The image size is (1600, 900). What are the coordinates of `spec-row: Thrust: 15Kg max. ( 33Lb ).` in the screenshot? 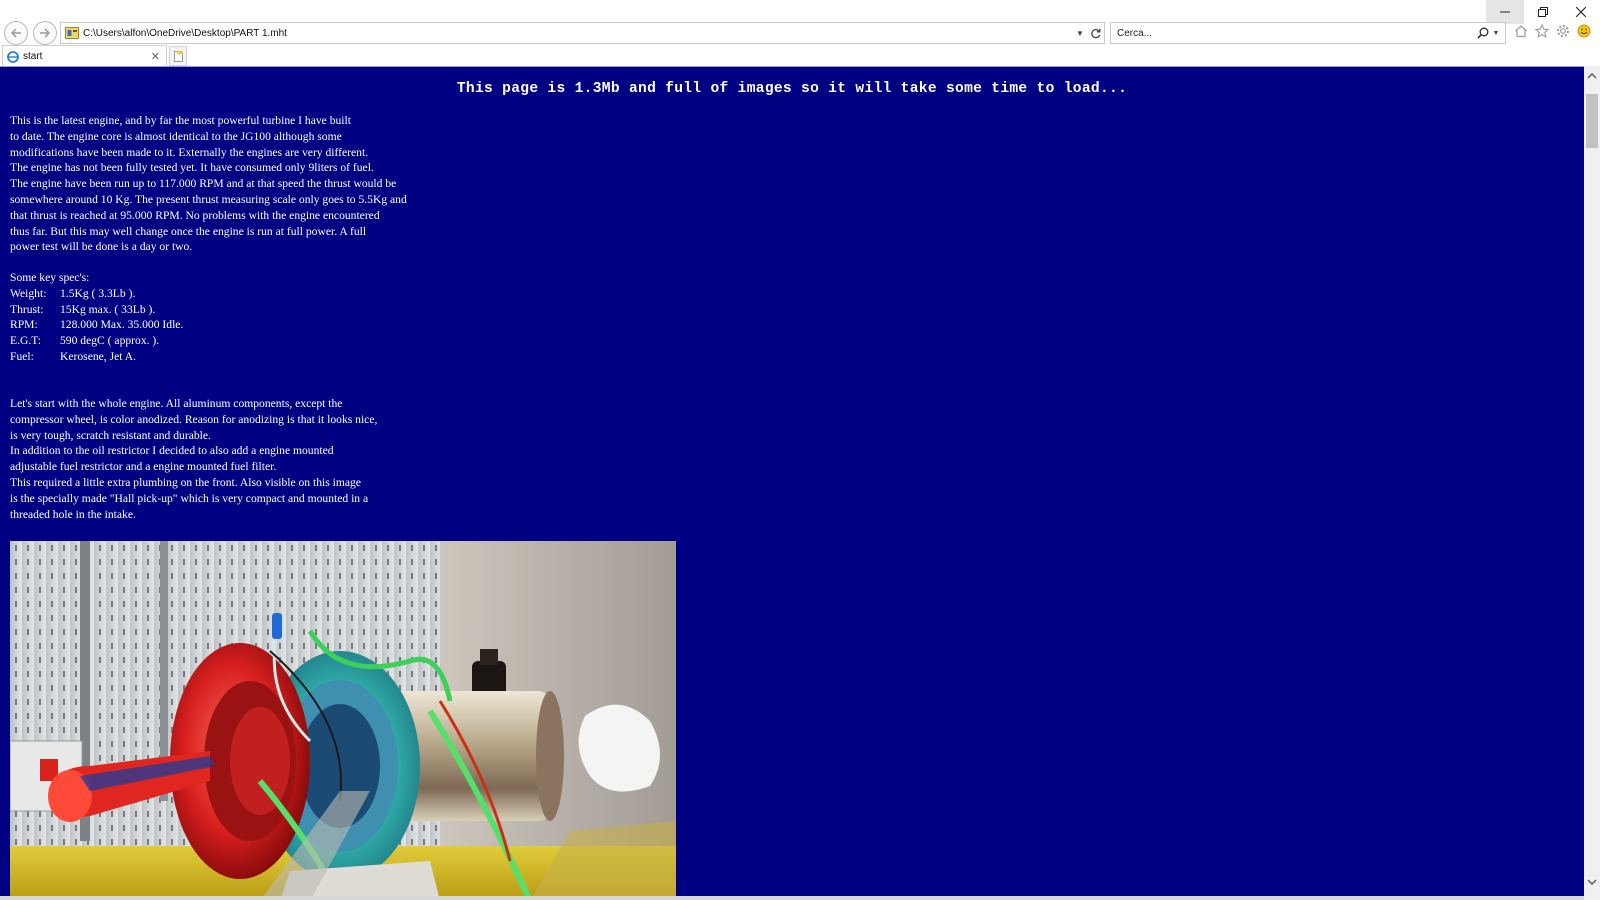 It's located at (96, 310).